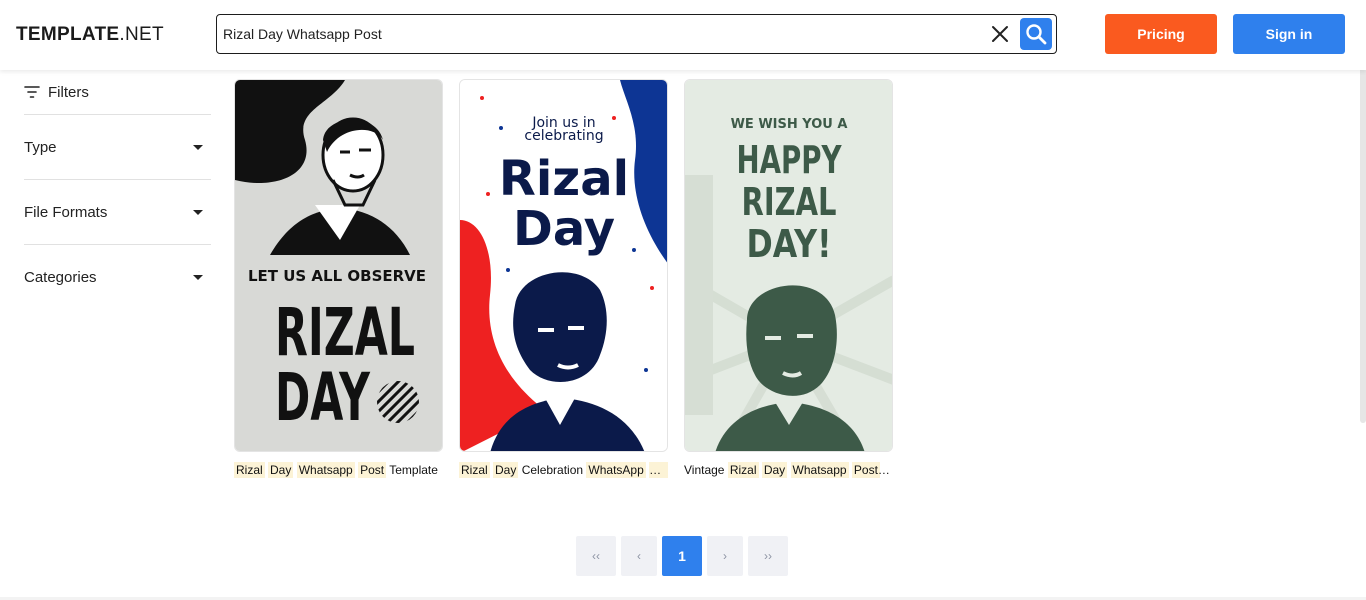  What do you see at coordinates (60, 277) in the screenshot?
I see `facet-label: Categories` at bounding box center [60, 277].